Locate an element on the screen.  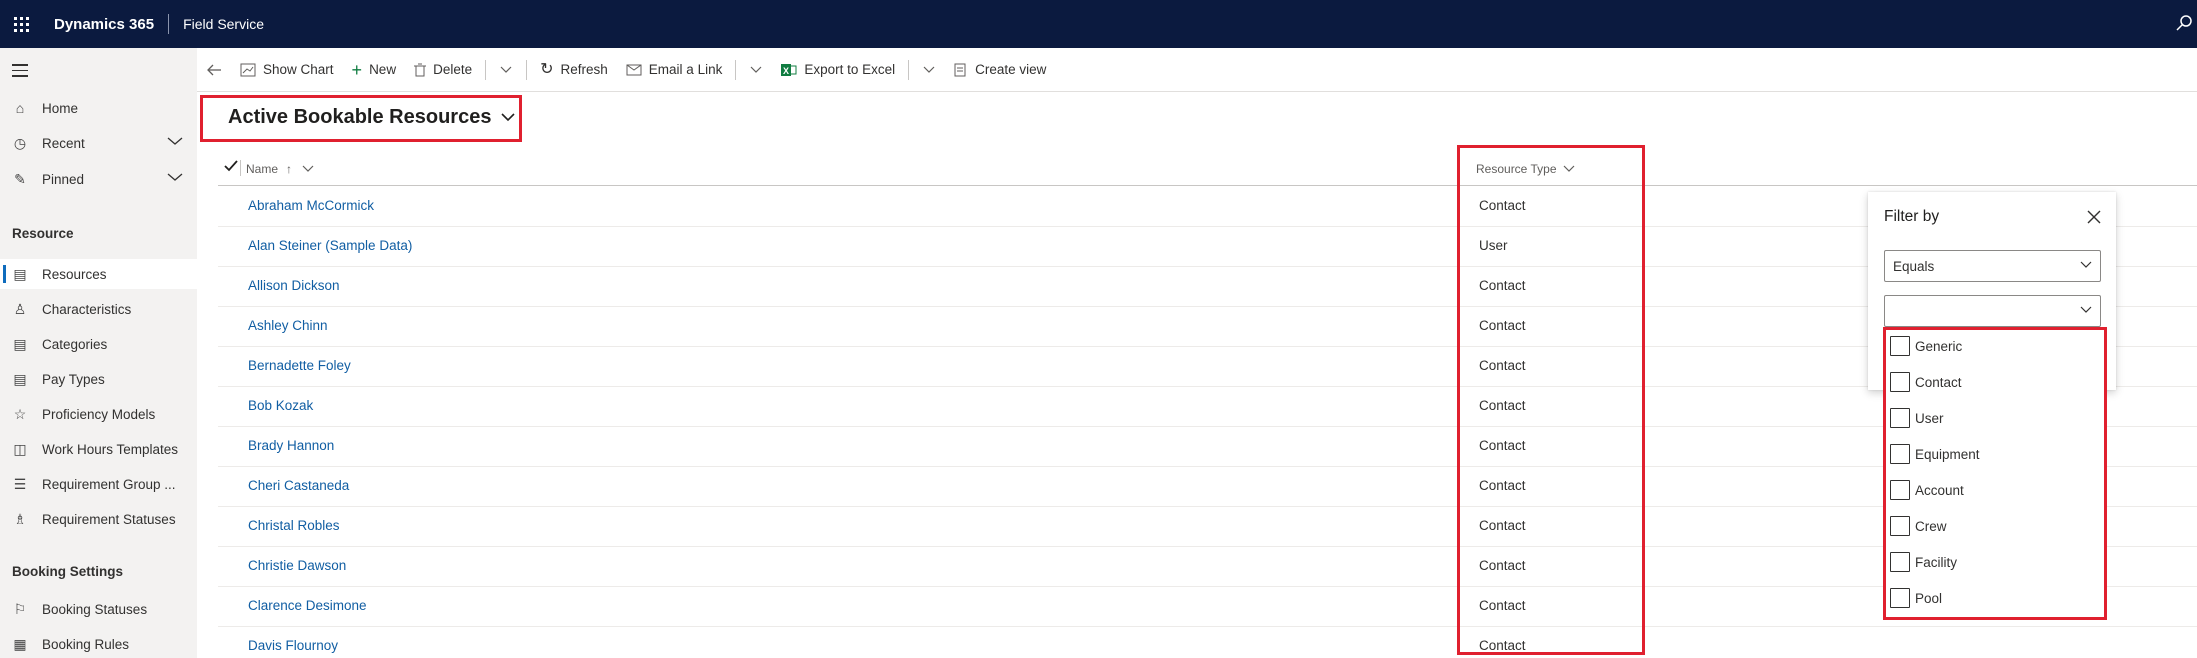
filter-value-select is located at coordinates (1992, 311).